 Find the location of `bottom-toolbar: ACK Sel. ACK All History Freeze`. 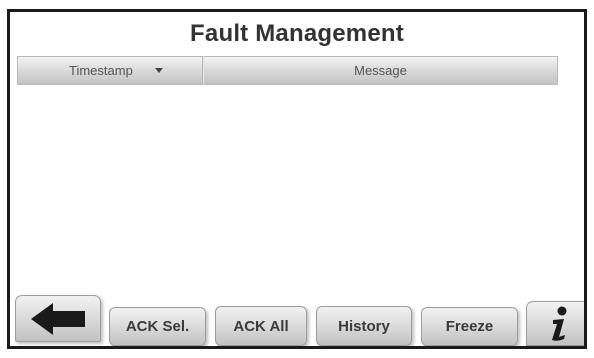

bottom-toolbar: ACK Sel. ACK All History Freeze is located at coordinates (297, 320).